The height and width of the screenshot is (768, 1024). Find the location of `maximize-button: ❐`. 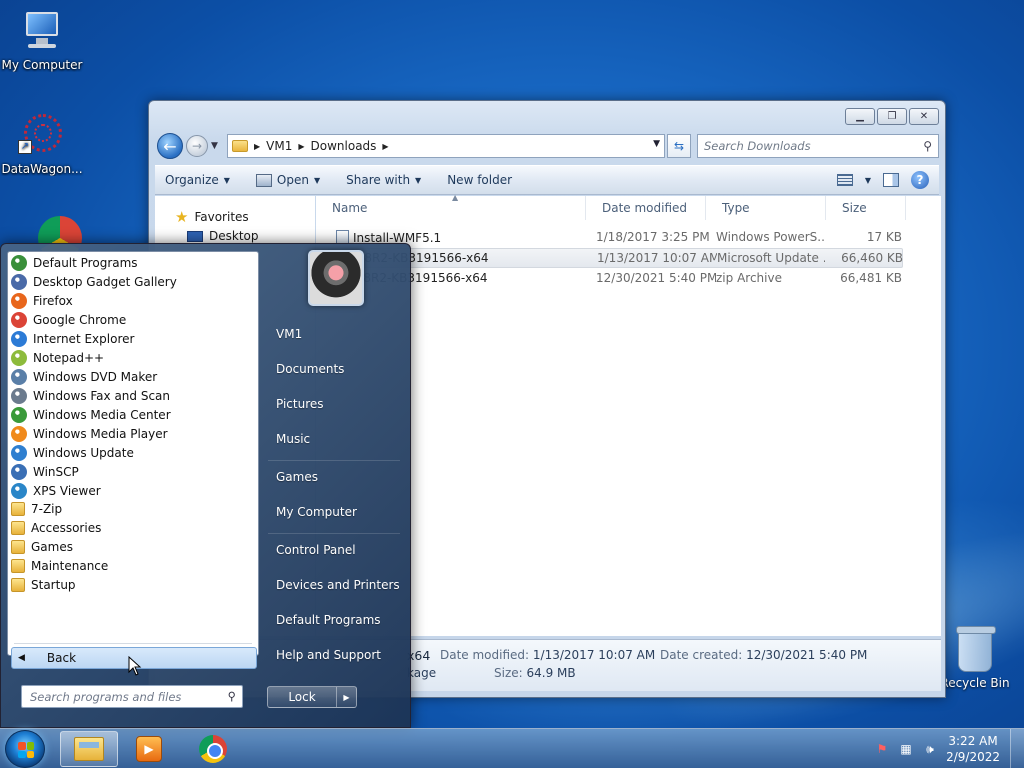

maximize-button: ❐ is located at coordinates (892, 116).